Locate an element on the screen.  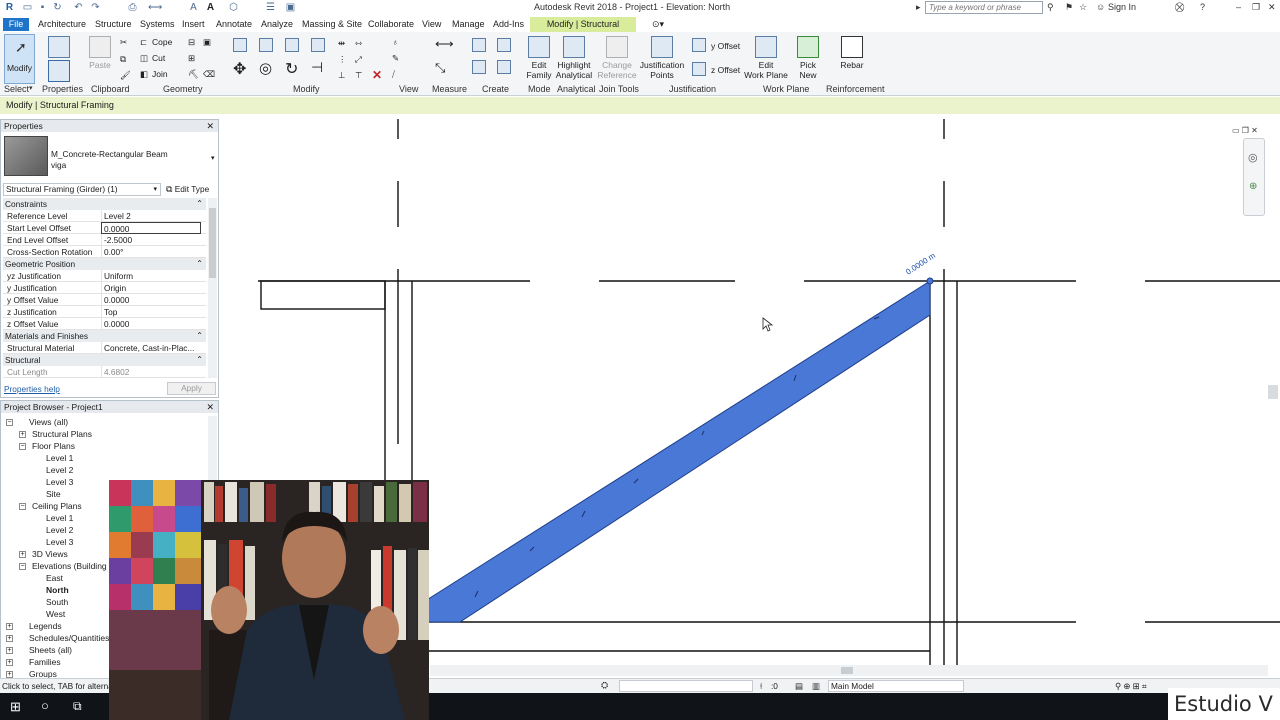
align-tool-icon is located at coordinates (240, 45).